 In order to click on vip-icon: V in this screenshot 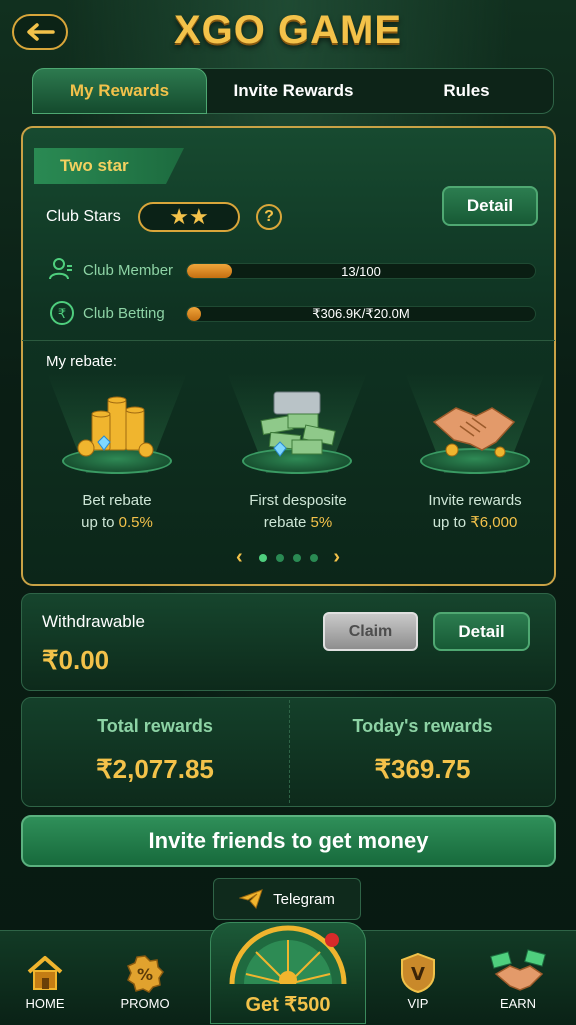, I will do `click(418, 973)`.